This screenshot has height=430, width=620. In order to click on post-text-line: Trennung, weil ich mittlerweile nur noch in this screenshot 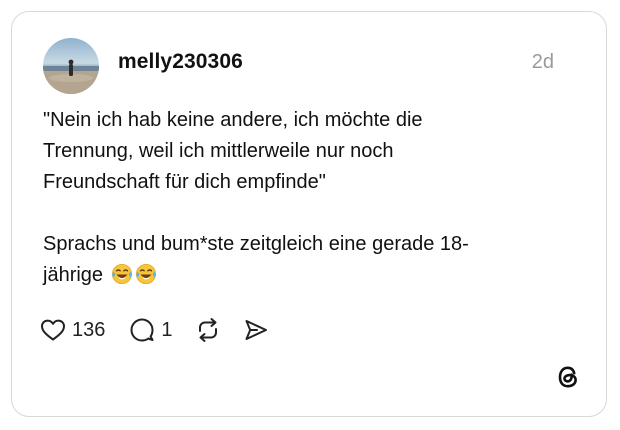, I will do `click(218, 151)`.